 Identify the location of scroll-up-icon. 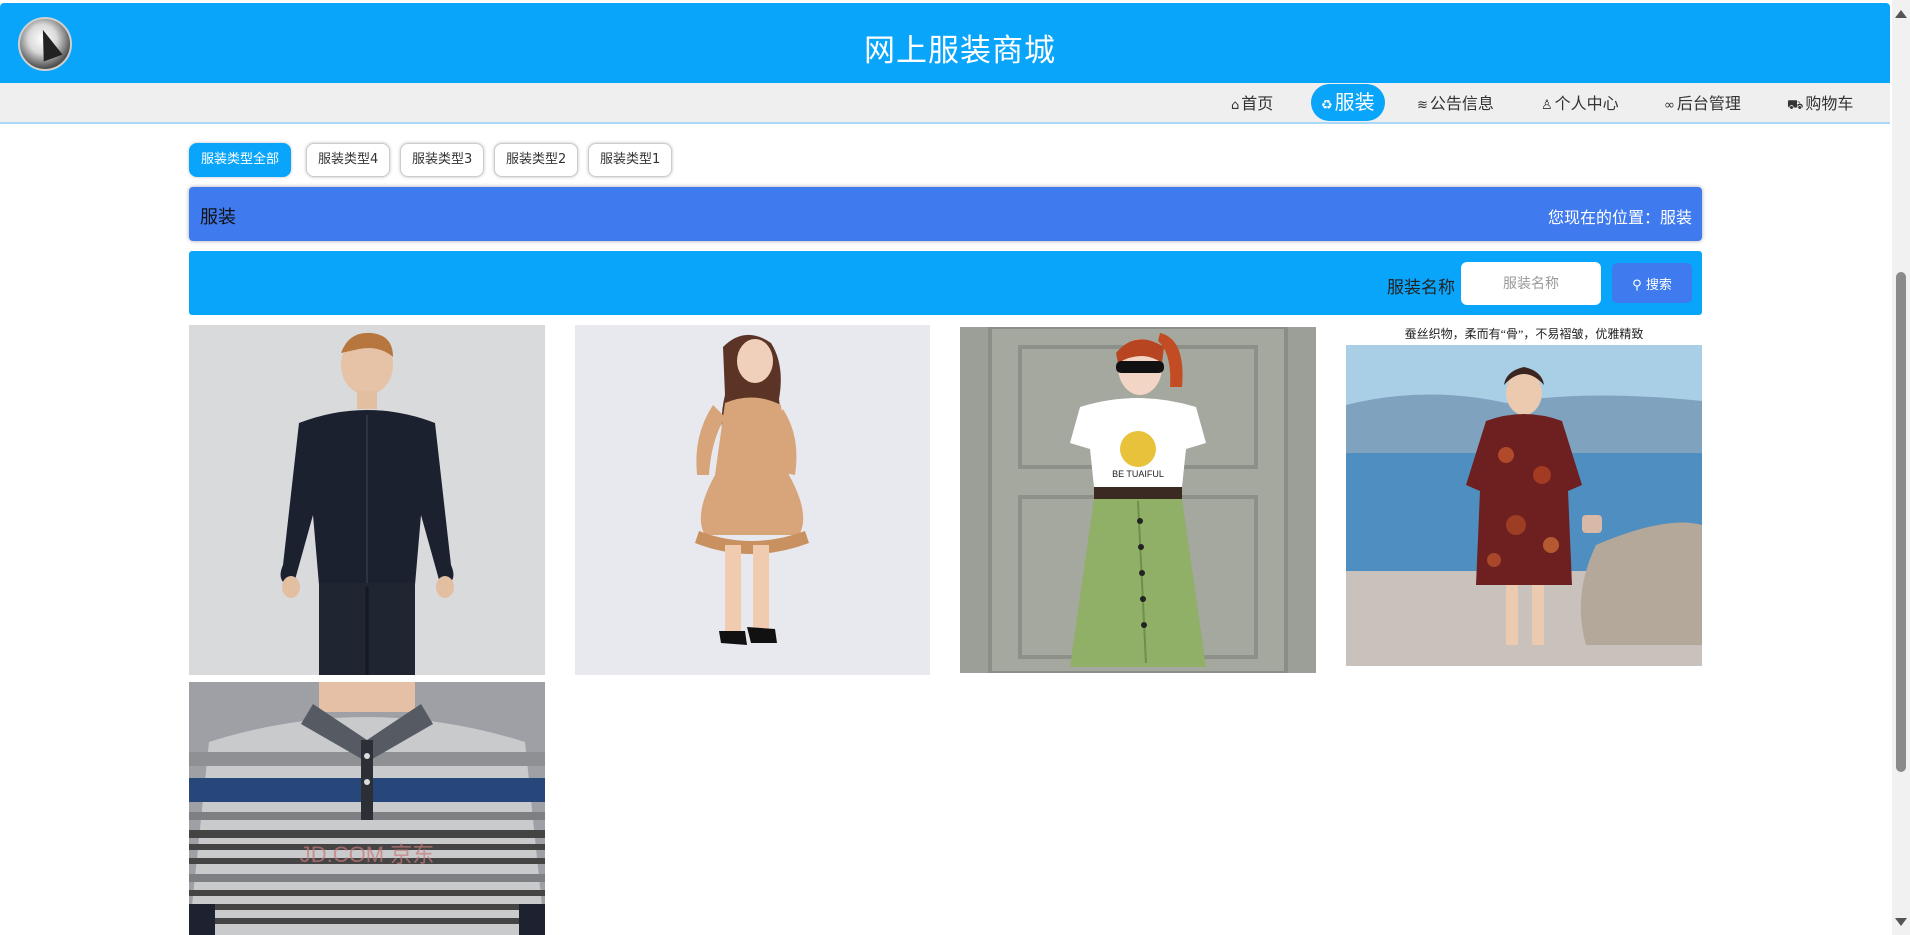
(1901, 14).